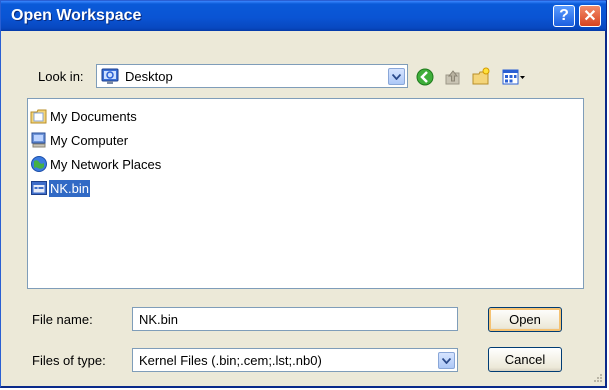 The image size is (609, 390). I want to click on files-of-type-select: Kernel Files (.bin;.cem;.lst;.nb0), so click(295, 360).